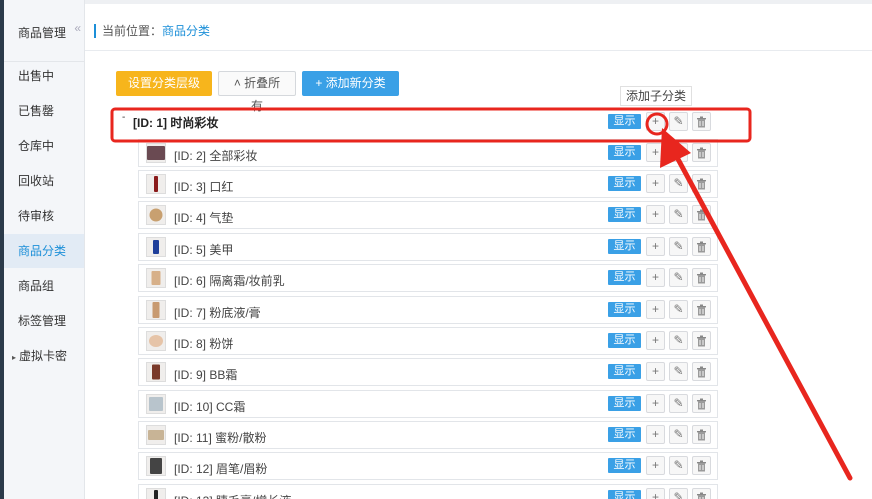 This screenshot has height=499, width=872. Describe the element at coordinates (156, 215) in the screenshot. I see `cushion-thumbnail` at that location.